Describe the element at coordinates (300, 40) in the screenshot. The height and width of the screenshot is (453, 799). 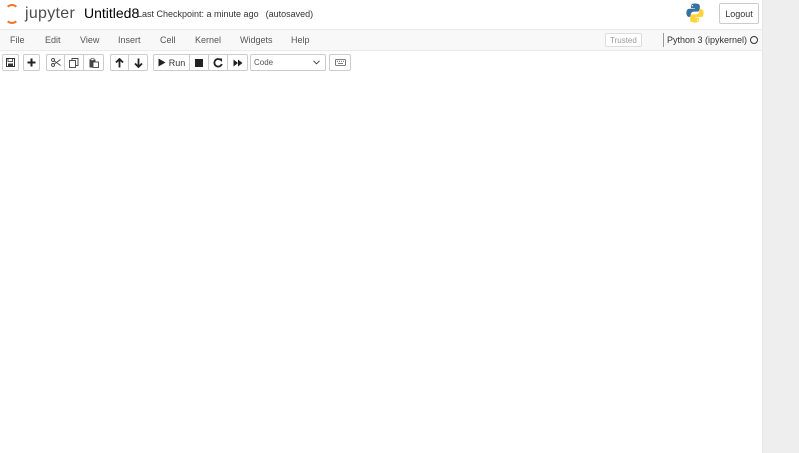
I see `menu-help: Help` at that location.